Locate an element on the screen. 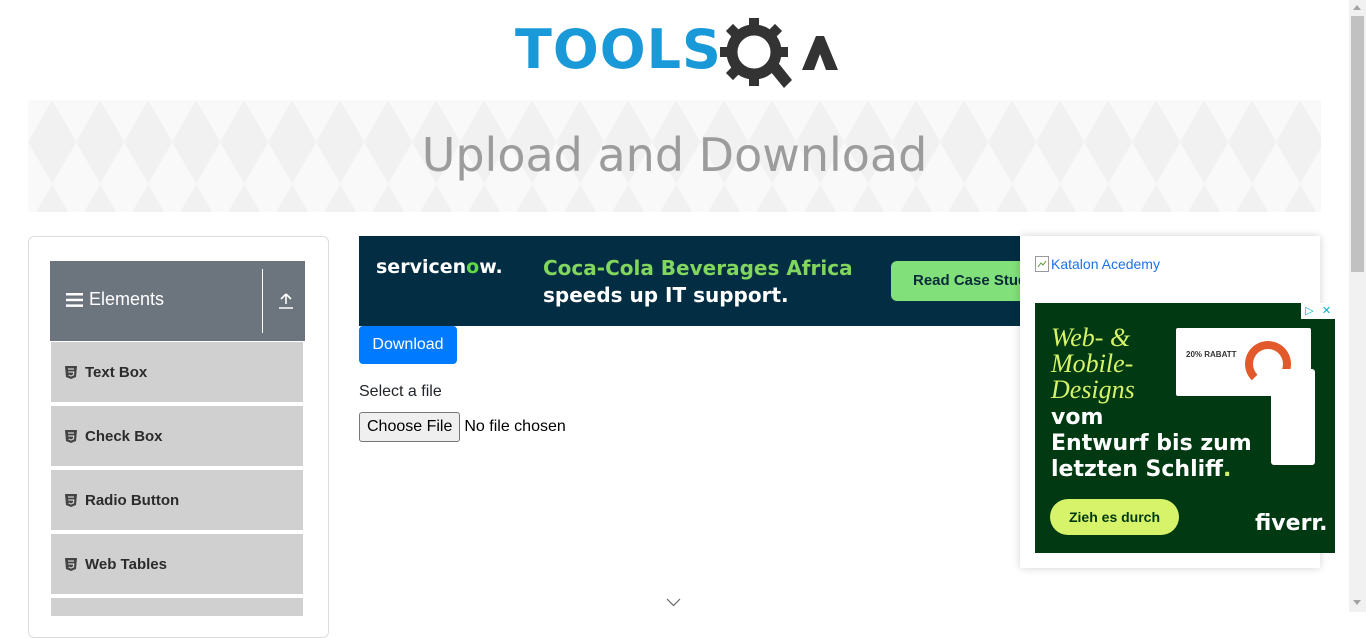 This screenshot has width=1366, height=638. ad-subline: speeds up IT support. is located at coordinates (666, 295).